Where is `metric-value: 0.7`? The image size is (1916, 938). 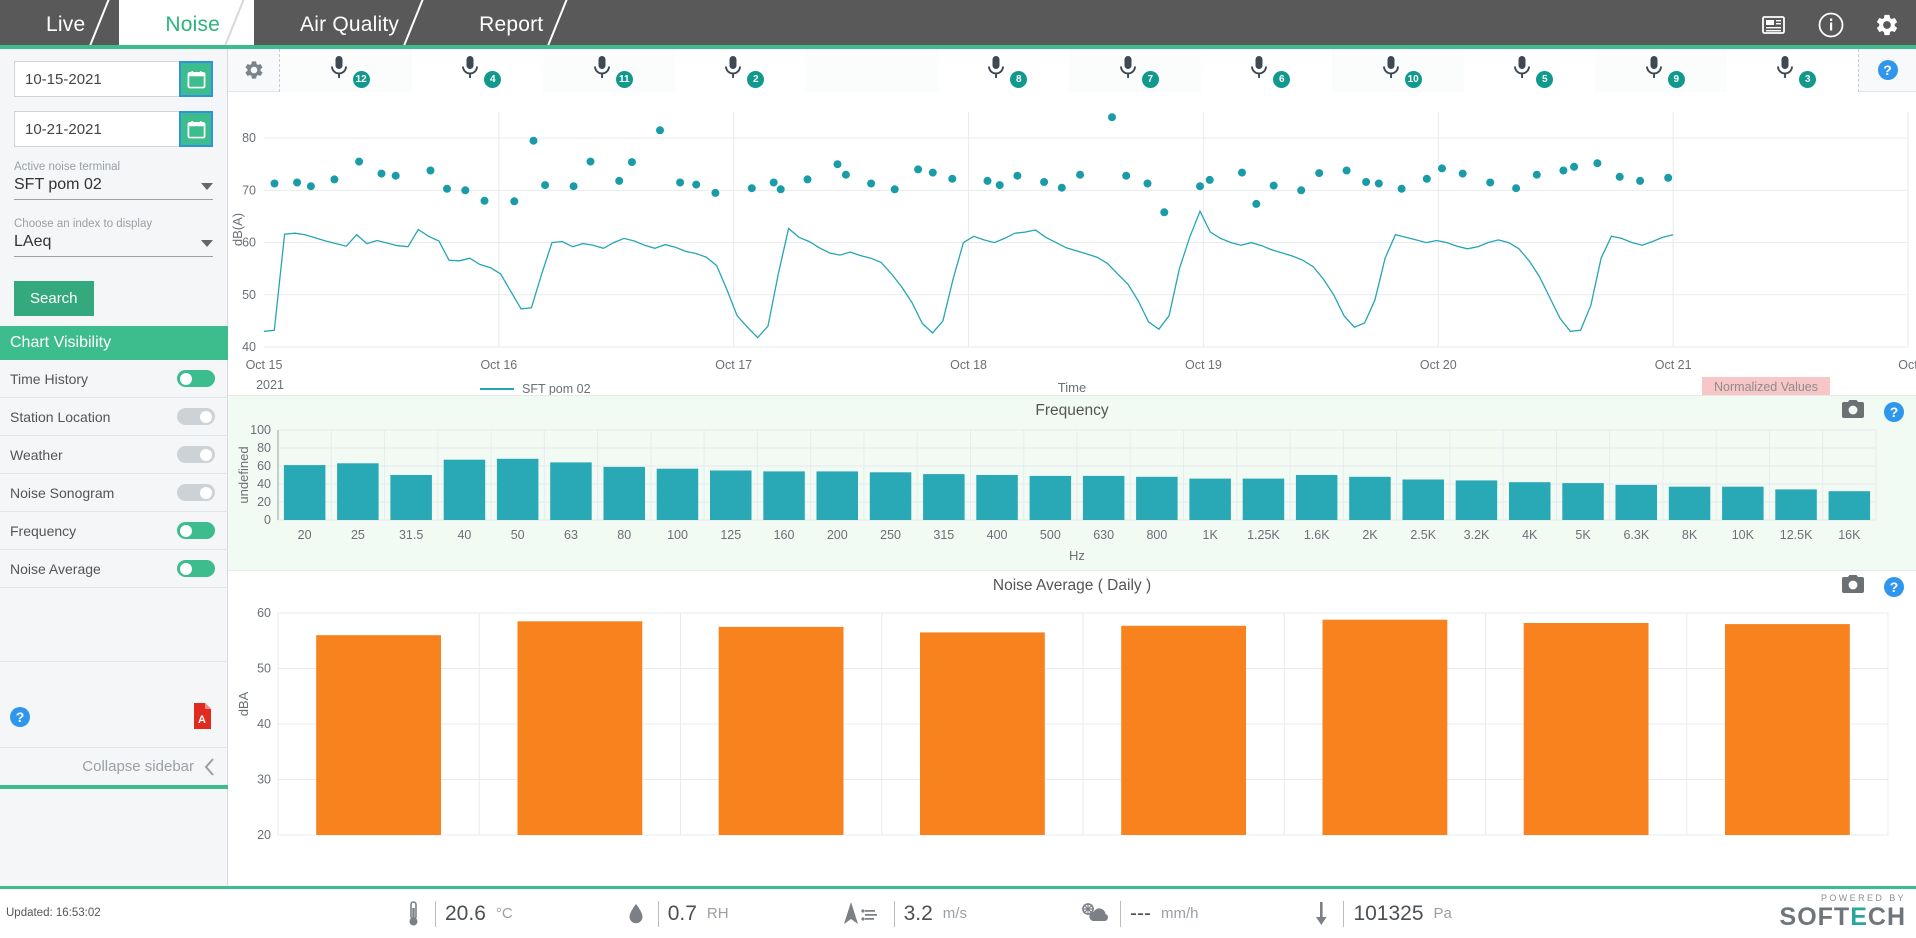
metric-value: 0.7 is located at coordinates (682, 913).